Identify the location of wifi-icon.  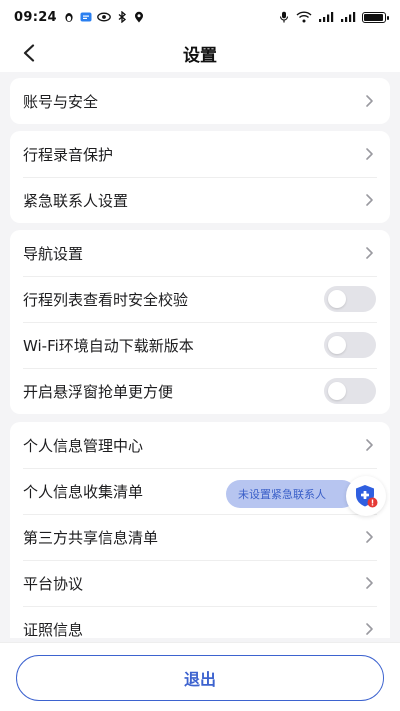
(304, 17).